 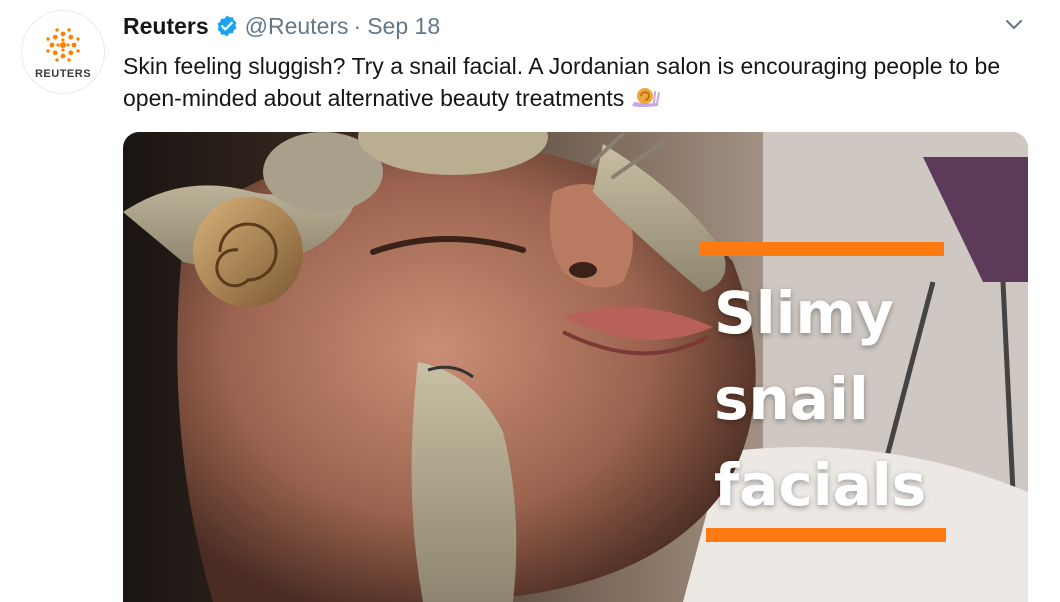 I want to click on caption-bar-bottom, so click(x=826, y=535).